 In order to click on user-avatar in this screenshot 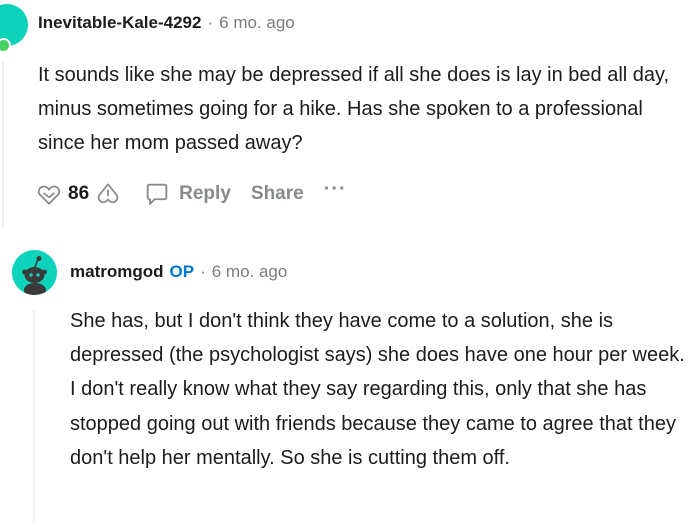, I will do `click(14, 28)`.